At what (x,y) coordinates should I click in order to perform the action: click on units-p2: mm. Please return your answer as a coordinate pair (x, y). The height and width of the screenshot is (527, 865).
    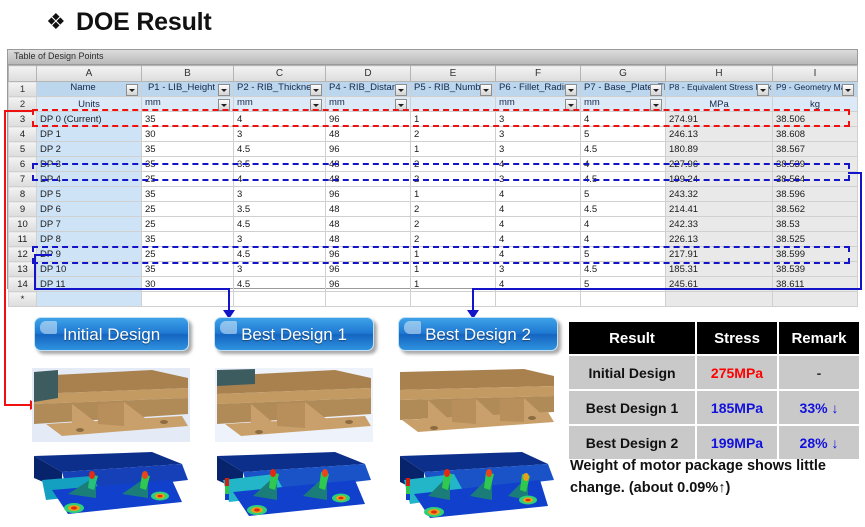
    Looking at the image, I should click on (279, 104).